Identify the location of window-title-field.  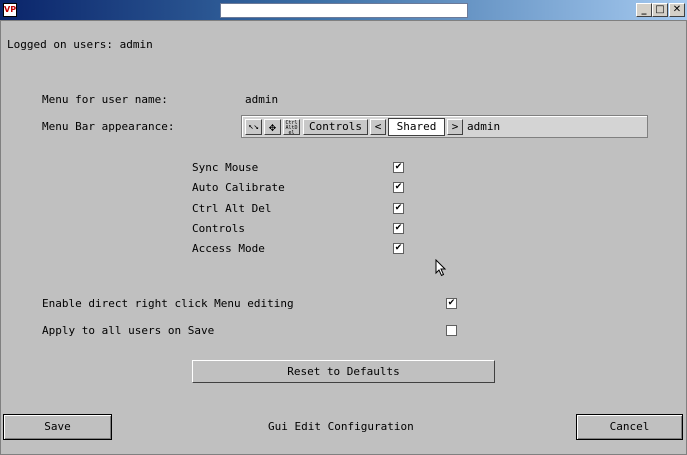
(344, 10).